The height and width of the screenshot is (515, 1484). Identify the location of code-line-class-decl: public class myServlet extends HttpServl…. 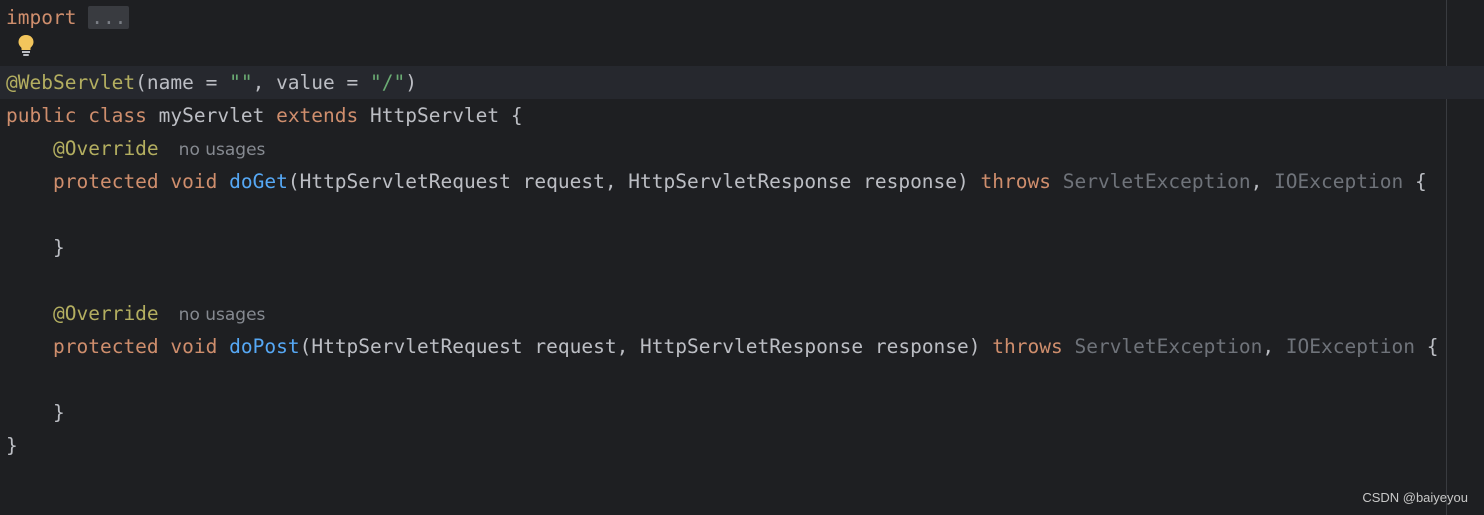
(723, 115).